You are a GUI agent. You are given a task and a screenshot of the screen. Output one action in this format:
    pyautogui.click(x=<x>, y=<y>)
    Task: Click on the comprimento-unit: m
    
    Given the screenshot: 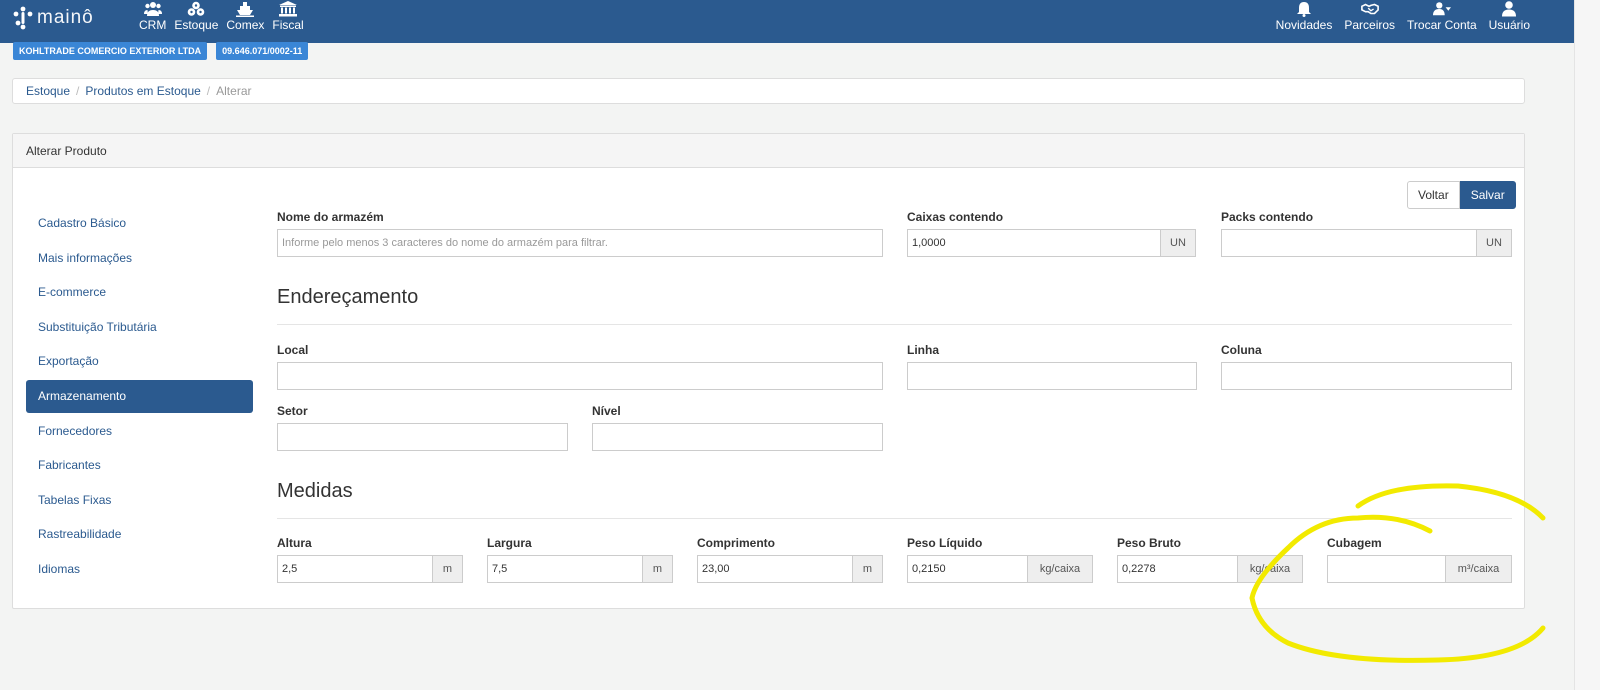 What is the action you would take?
    pyautogui.click(x=867, y=569)
    